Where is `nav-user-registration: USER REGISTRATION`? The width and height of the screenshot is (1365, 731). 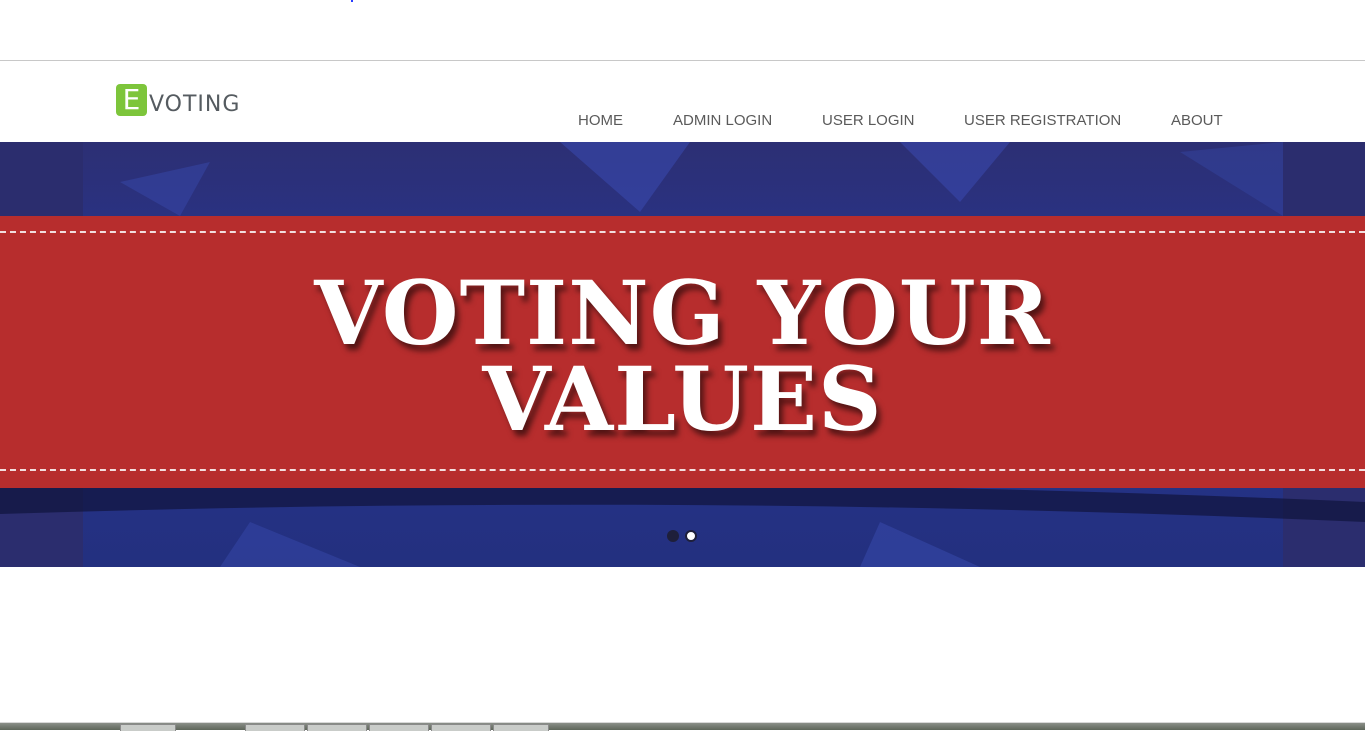 nav-user-registration: USER REGISTRATION is located at coordinates (1042, 122).